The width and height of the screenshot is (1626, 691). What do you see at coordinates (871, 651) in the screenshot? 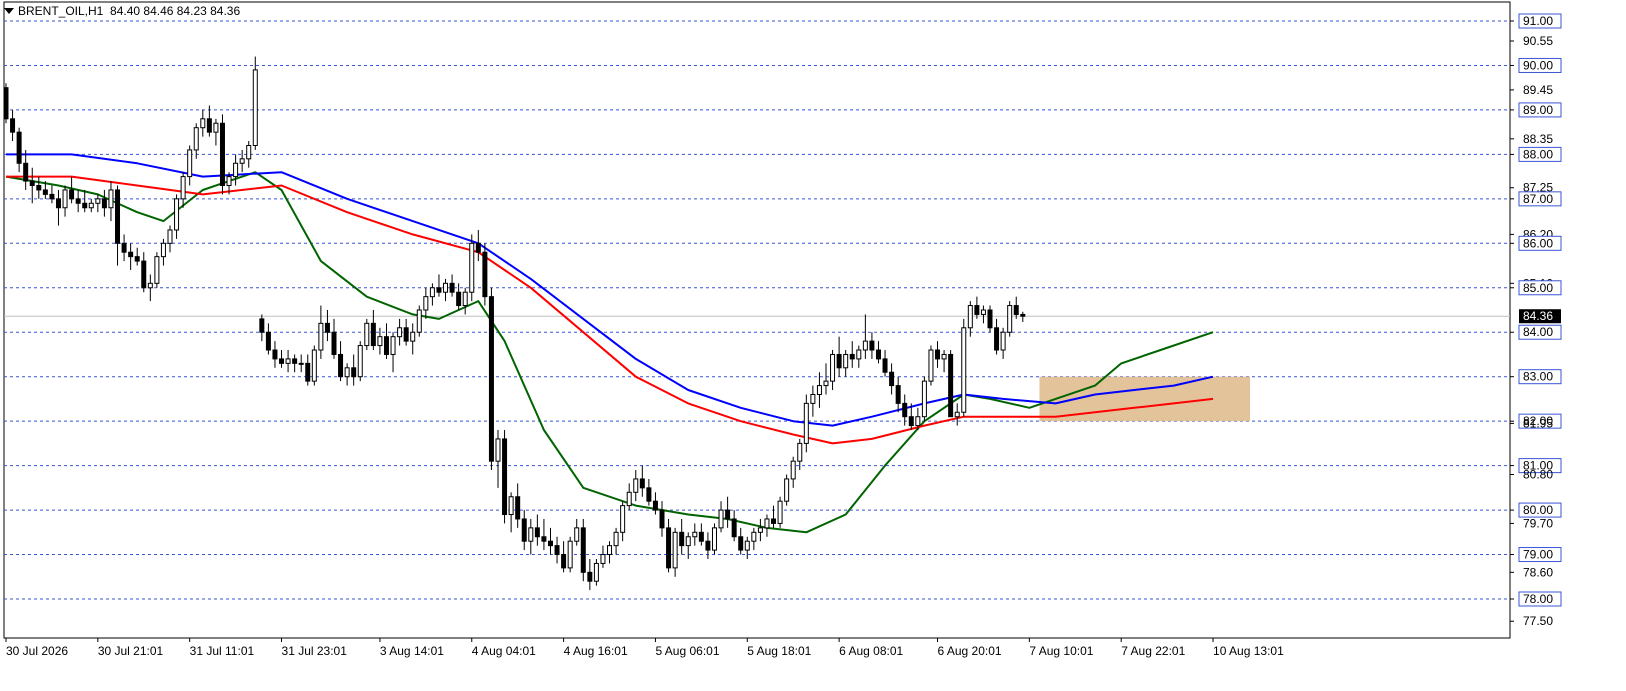
I see `x-tick-label: 6 Aug 08:01` at bounding box center [871, 651].